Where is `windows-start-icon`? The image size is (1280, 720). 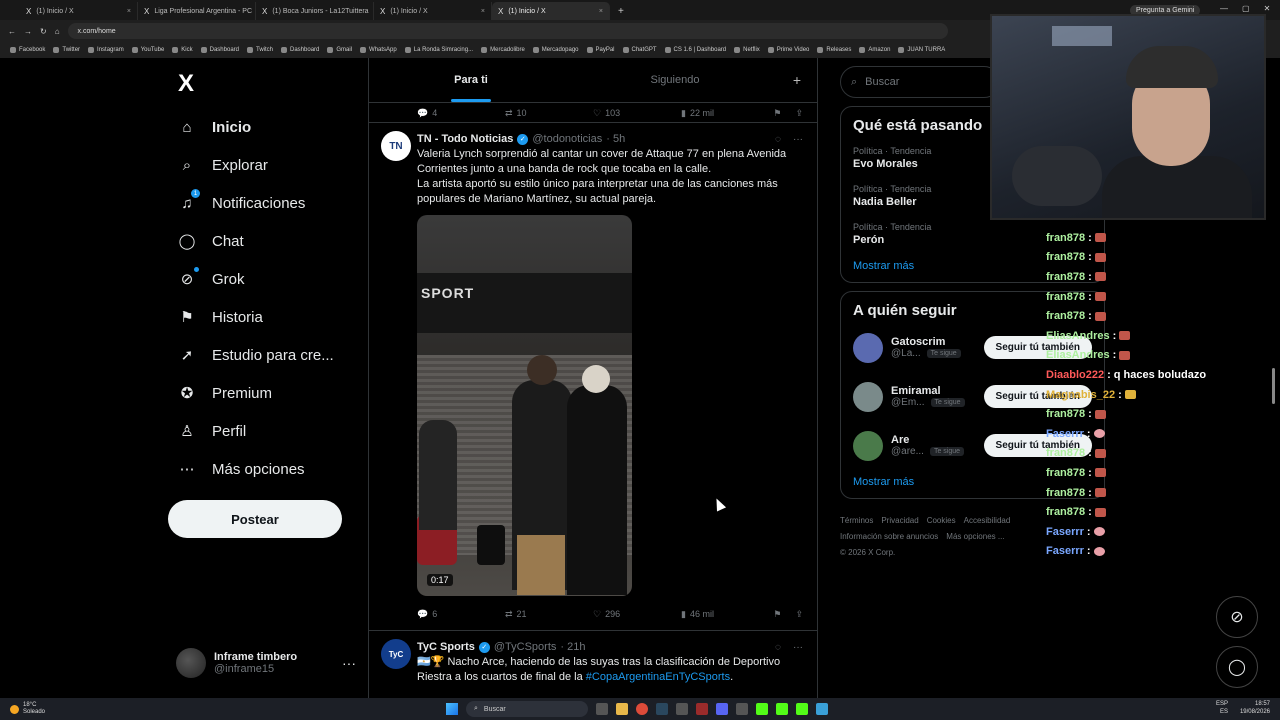
windows-start-icon is located at coordinates (452, 709).